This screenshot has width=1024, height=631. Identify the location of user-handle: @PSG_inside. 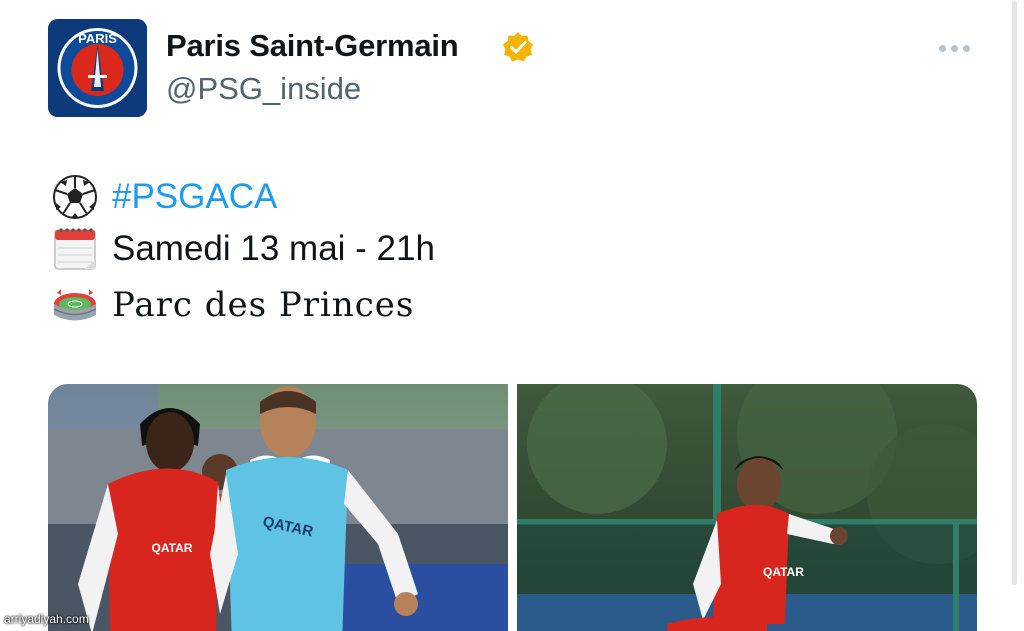
(263, 89).